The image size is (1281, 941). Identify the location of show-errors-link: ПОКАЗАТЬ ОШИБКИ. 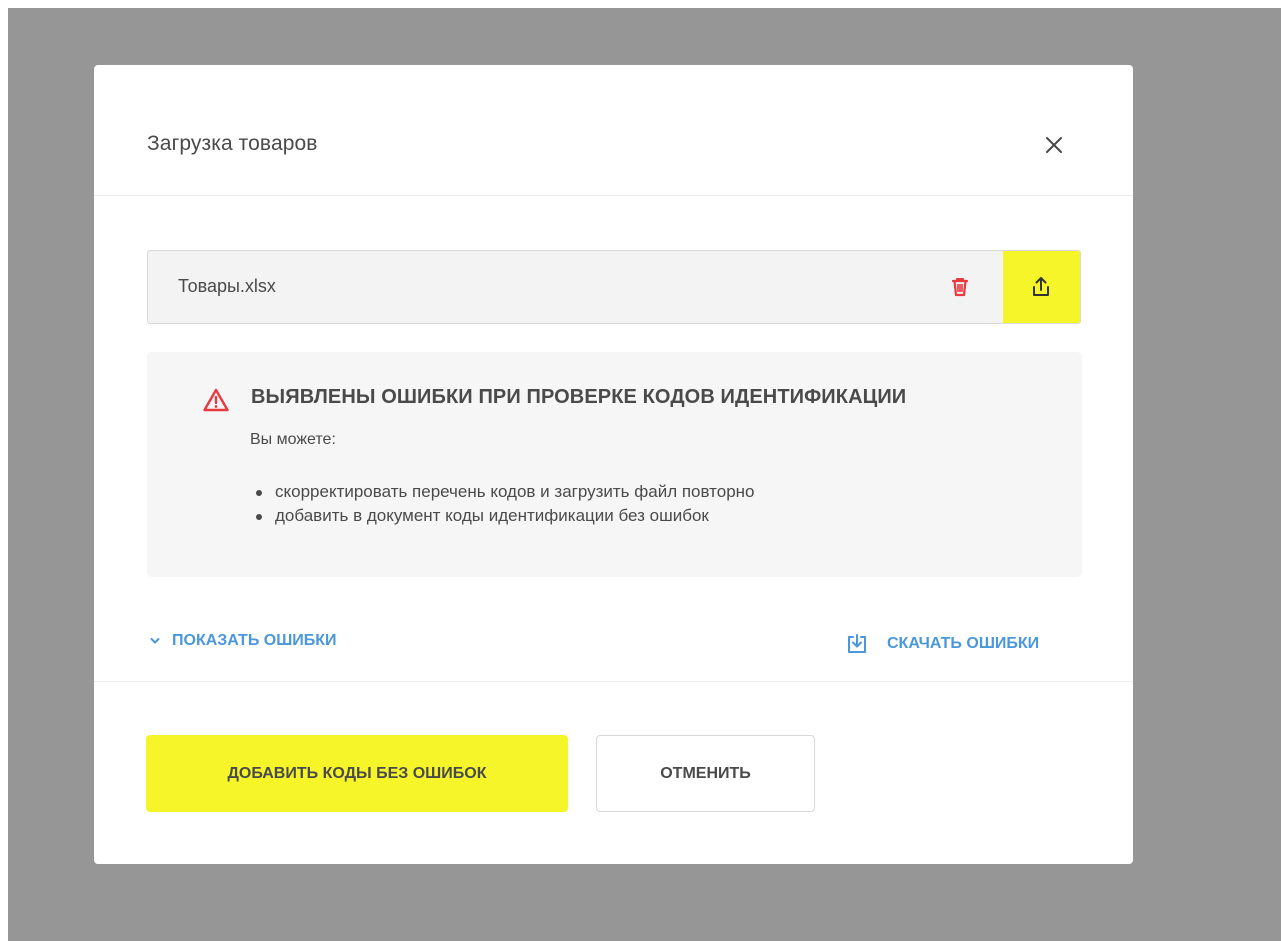
(243, 641).